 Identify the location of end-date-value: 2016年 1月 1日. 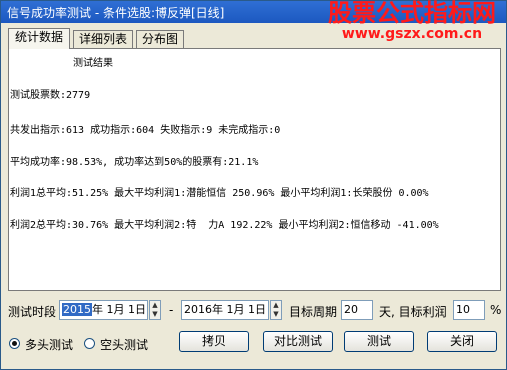
(225, 309).